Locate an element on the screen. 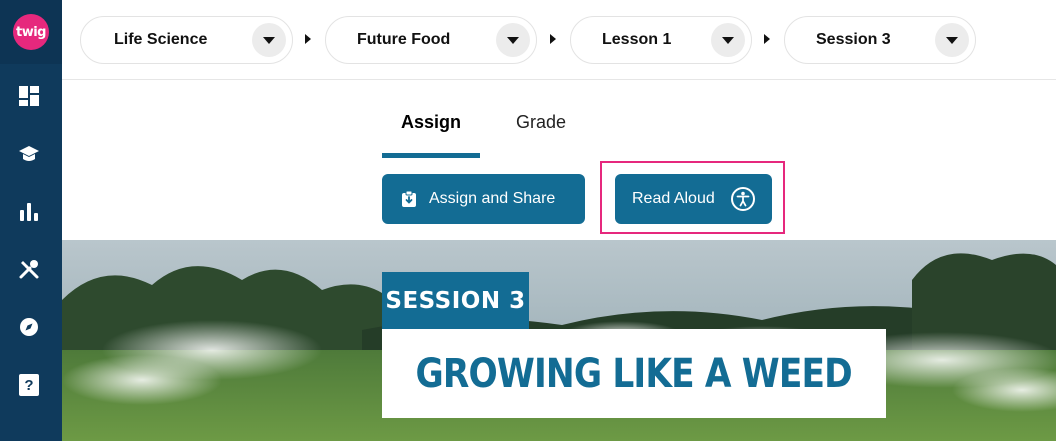 The height and width of the screenshot is (441, 1056). session-badge: SESSION 3 is located at coordinates (455, 300).